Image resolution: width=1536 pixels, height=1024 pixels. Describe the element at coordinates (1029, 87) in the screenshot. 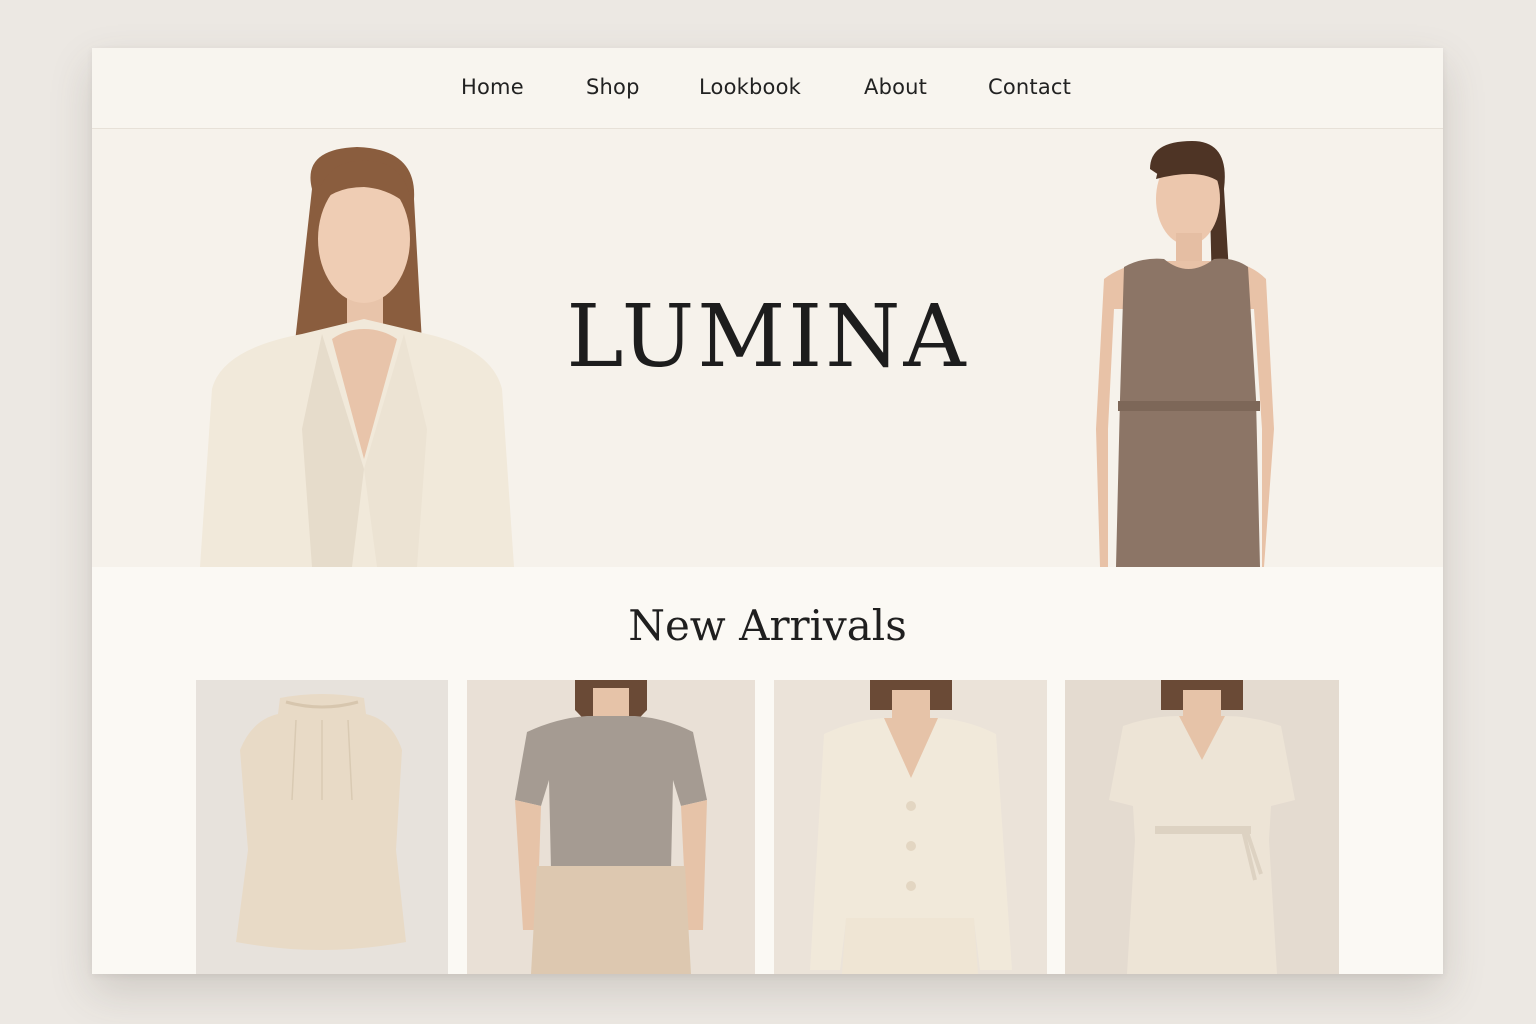

I see `nav-contact-link: Contact` at that location.